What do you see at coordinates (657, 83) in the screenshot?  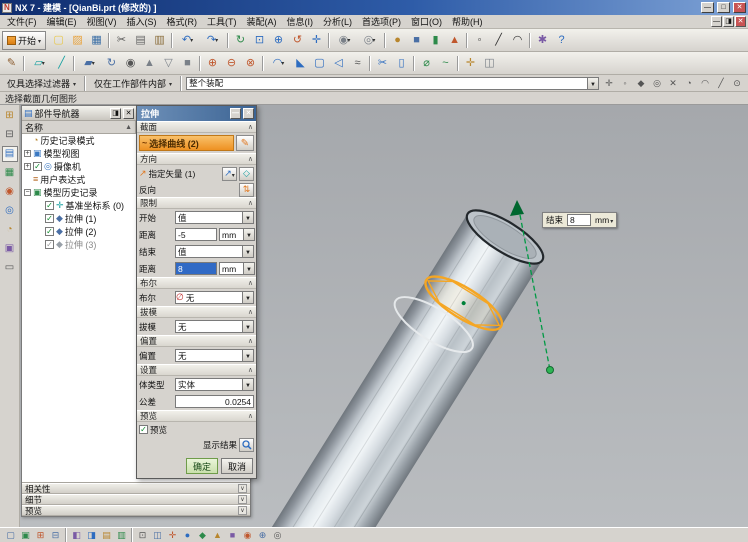 I see `snap-center-icon: ◎` at bounding box center [657, 83].